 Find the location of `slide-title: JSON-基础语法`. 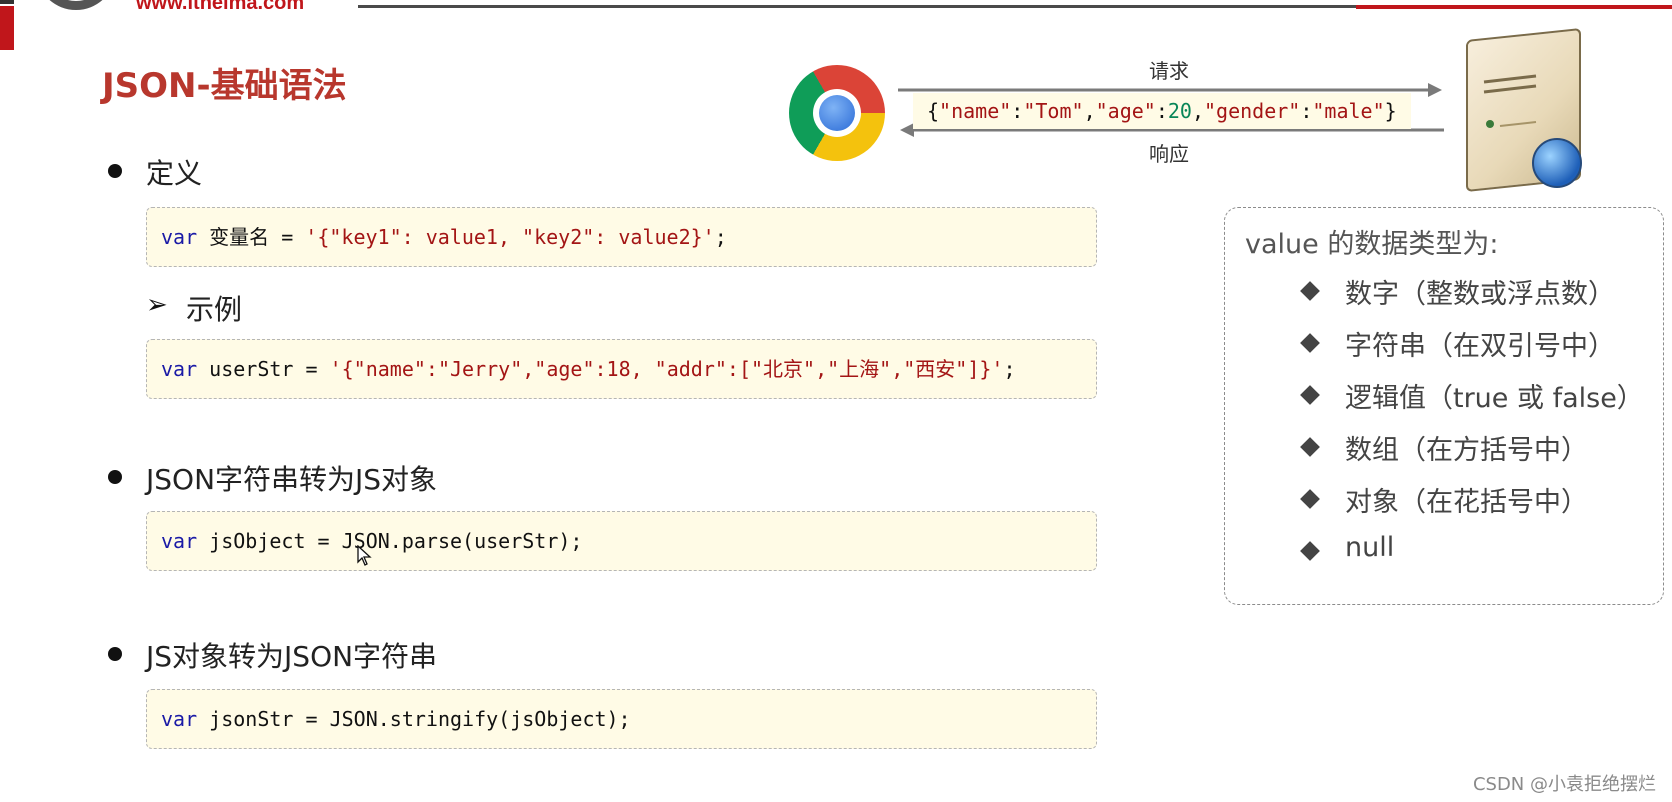

slide-title: JSON-基础语法 is located at coordinates (224, 86).